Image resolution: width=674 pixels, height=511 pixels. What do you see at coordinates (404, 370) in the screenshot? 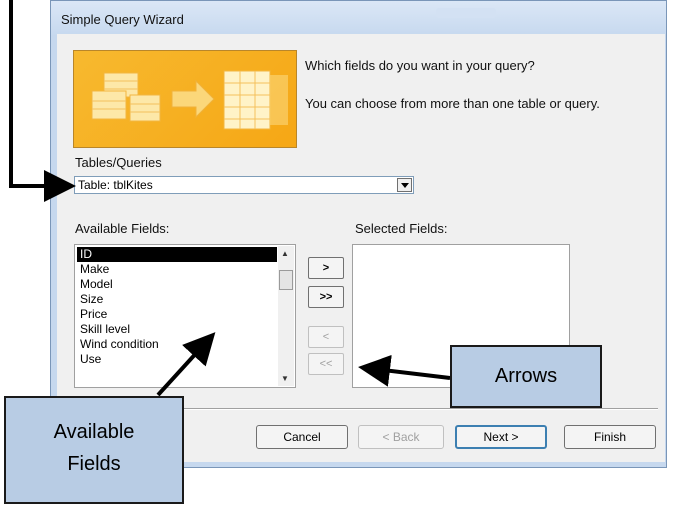
I see `arrows-pointer` at bounding box center [404, 370].